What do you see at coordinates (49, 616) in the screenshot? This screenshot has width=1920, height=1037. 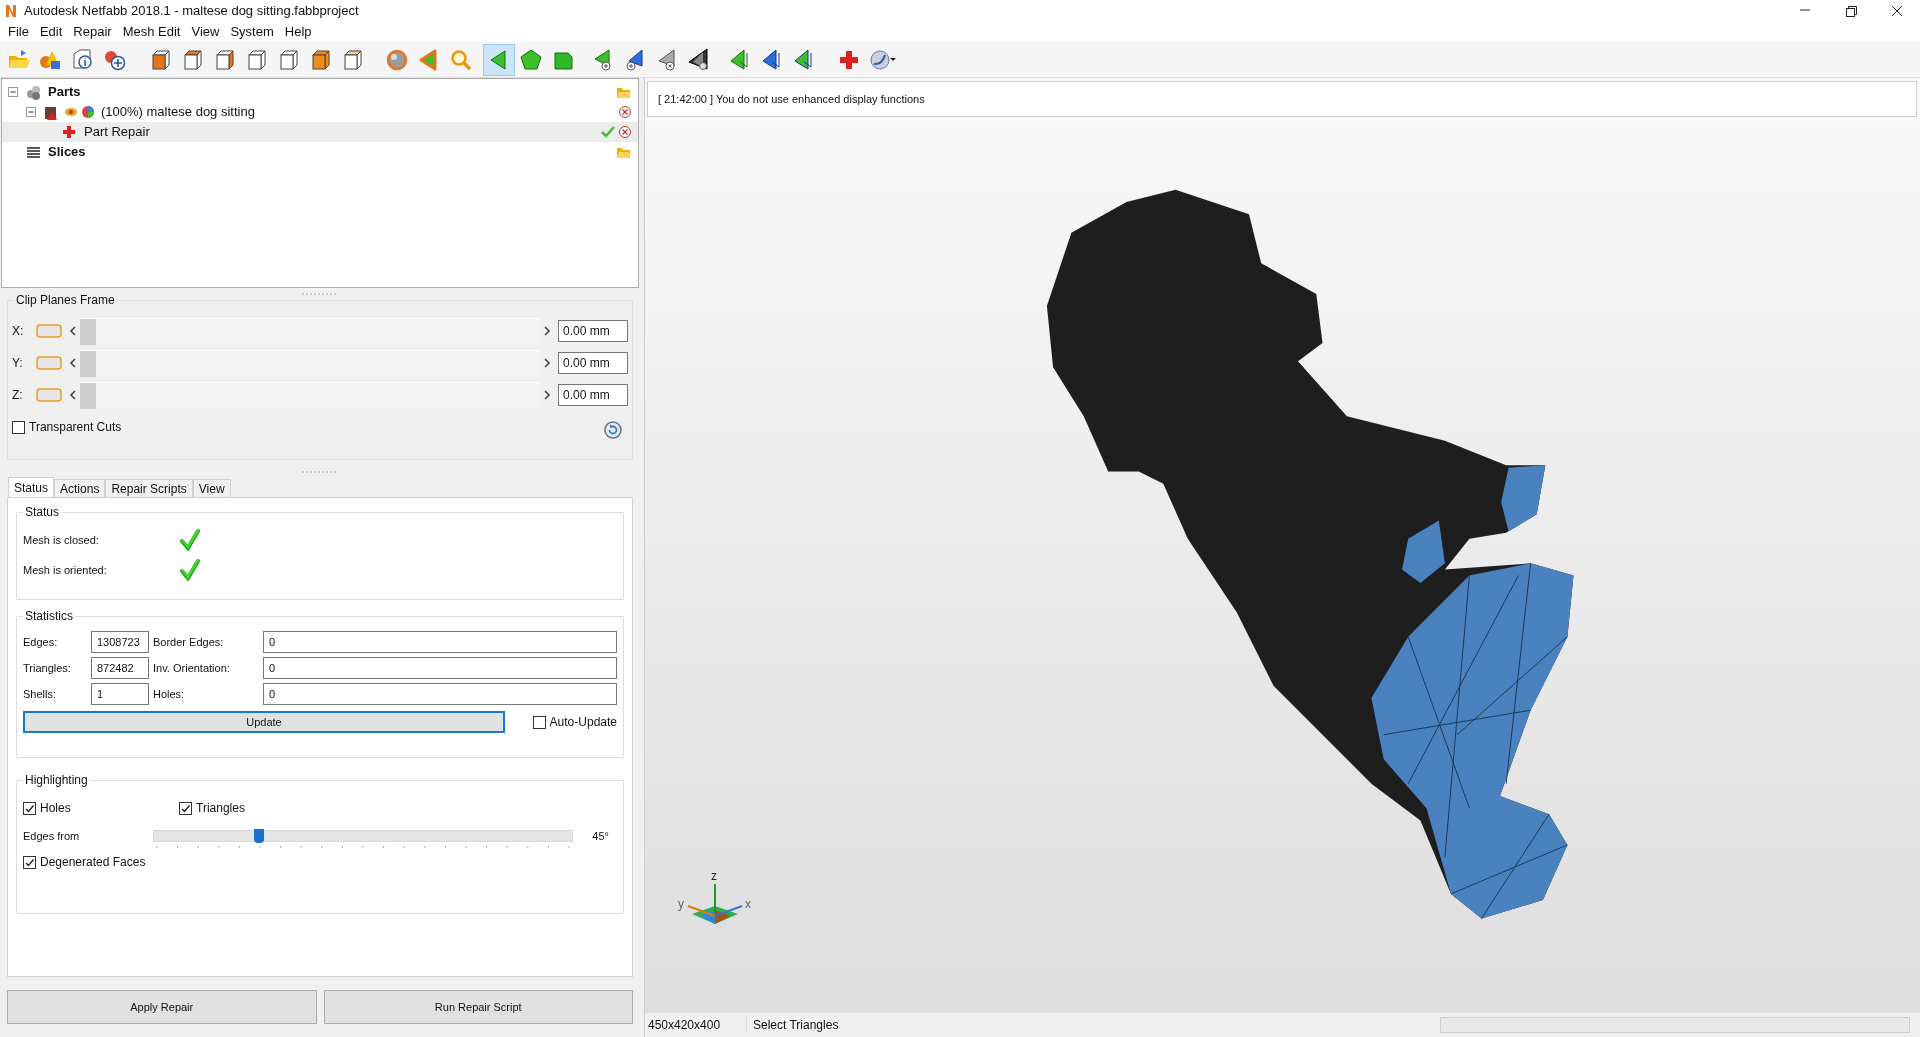 I see `group-title: Statistics` at bounding box center [49, 616].